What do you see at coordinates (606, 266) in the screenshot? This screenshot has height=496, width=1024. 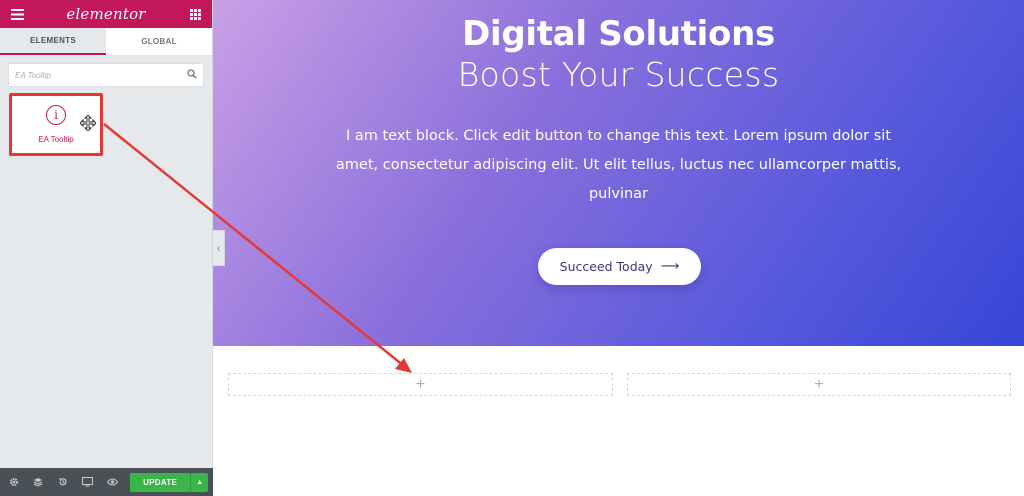 I see `cta-label: Succeed Today` at bounding box center [606, 266].